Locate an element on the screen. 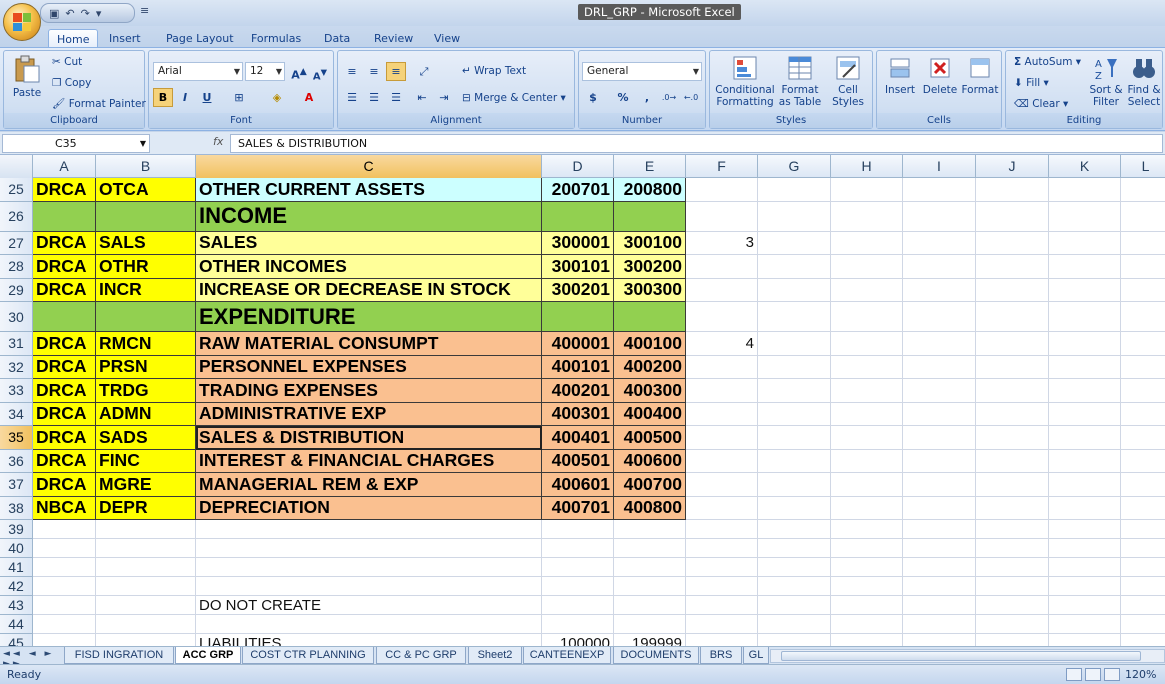 The image size is (1165, 684). cell-g44 is located at coordinates (794, 624).